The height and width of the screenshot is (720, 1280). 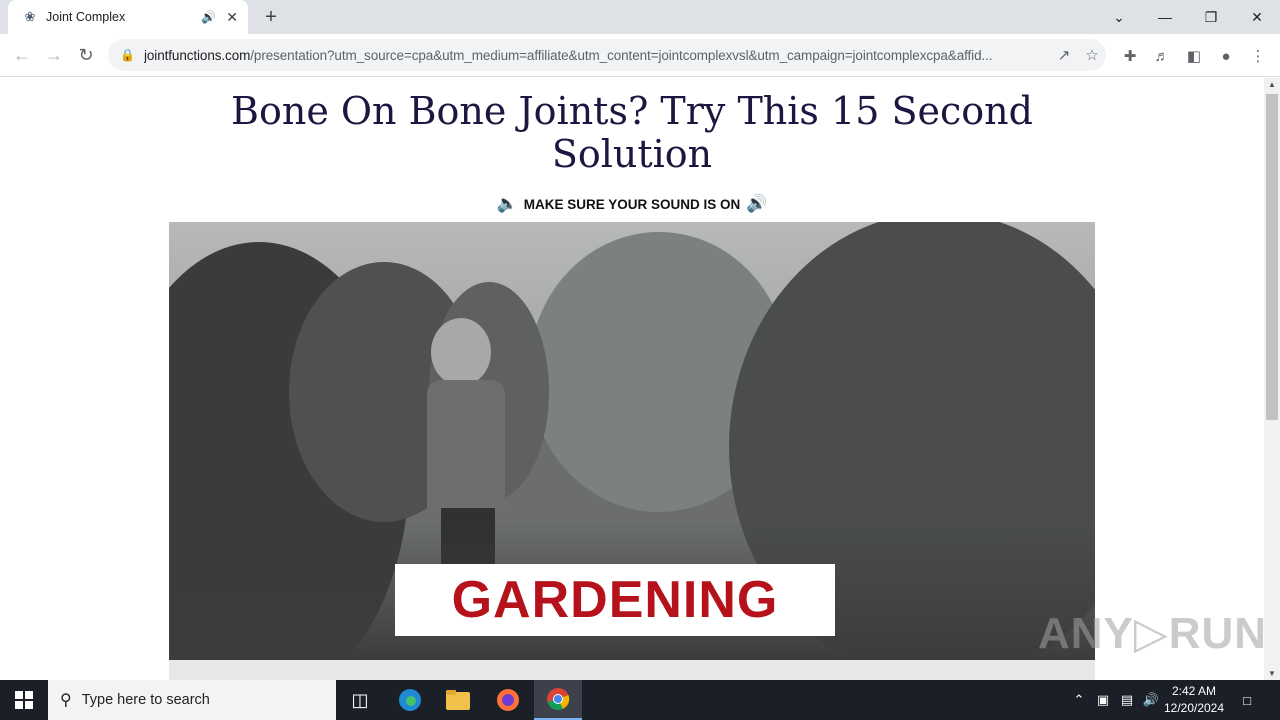 What do you see at coordinates (508, 700) in the screenshot?
I see `firefox-icon` at bounding box center [508, 700].